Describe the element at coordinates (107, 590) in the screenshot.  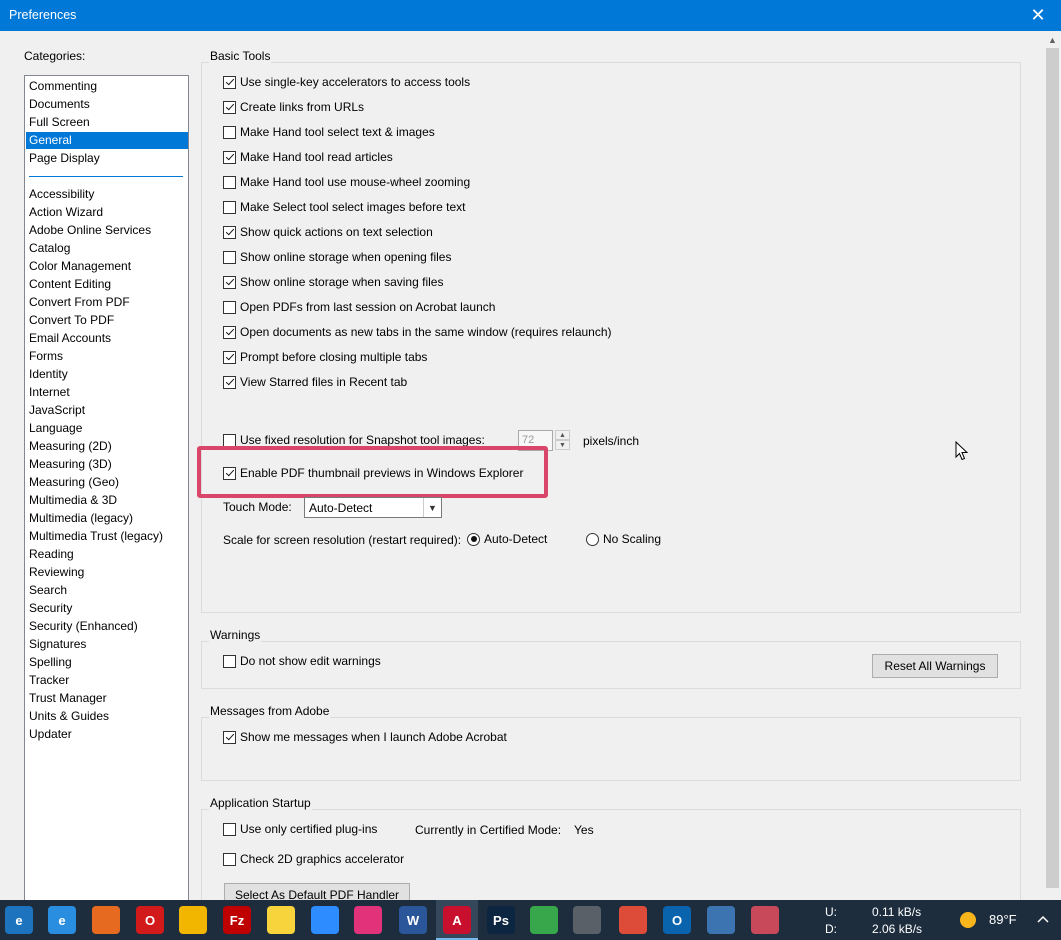
I see `category-search: Search` at that location.